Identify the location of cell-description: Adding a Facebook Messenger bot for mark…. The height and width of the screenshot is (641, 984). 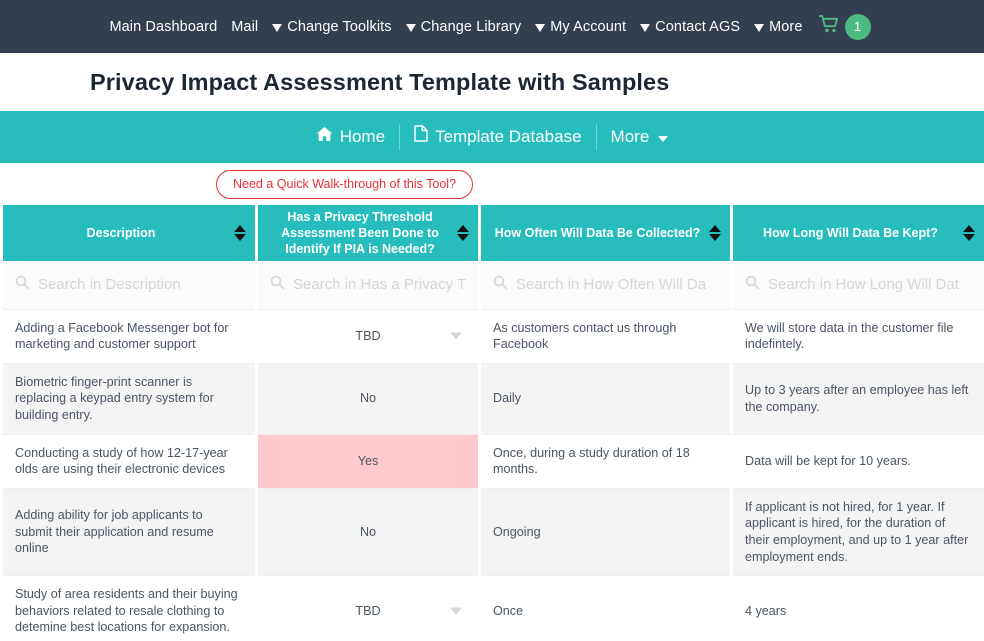
(128, 336).